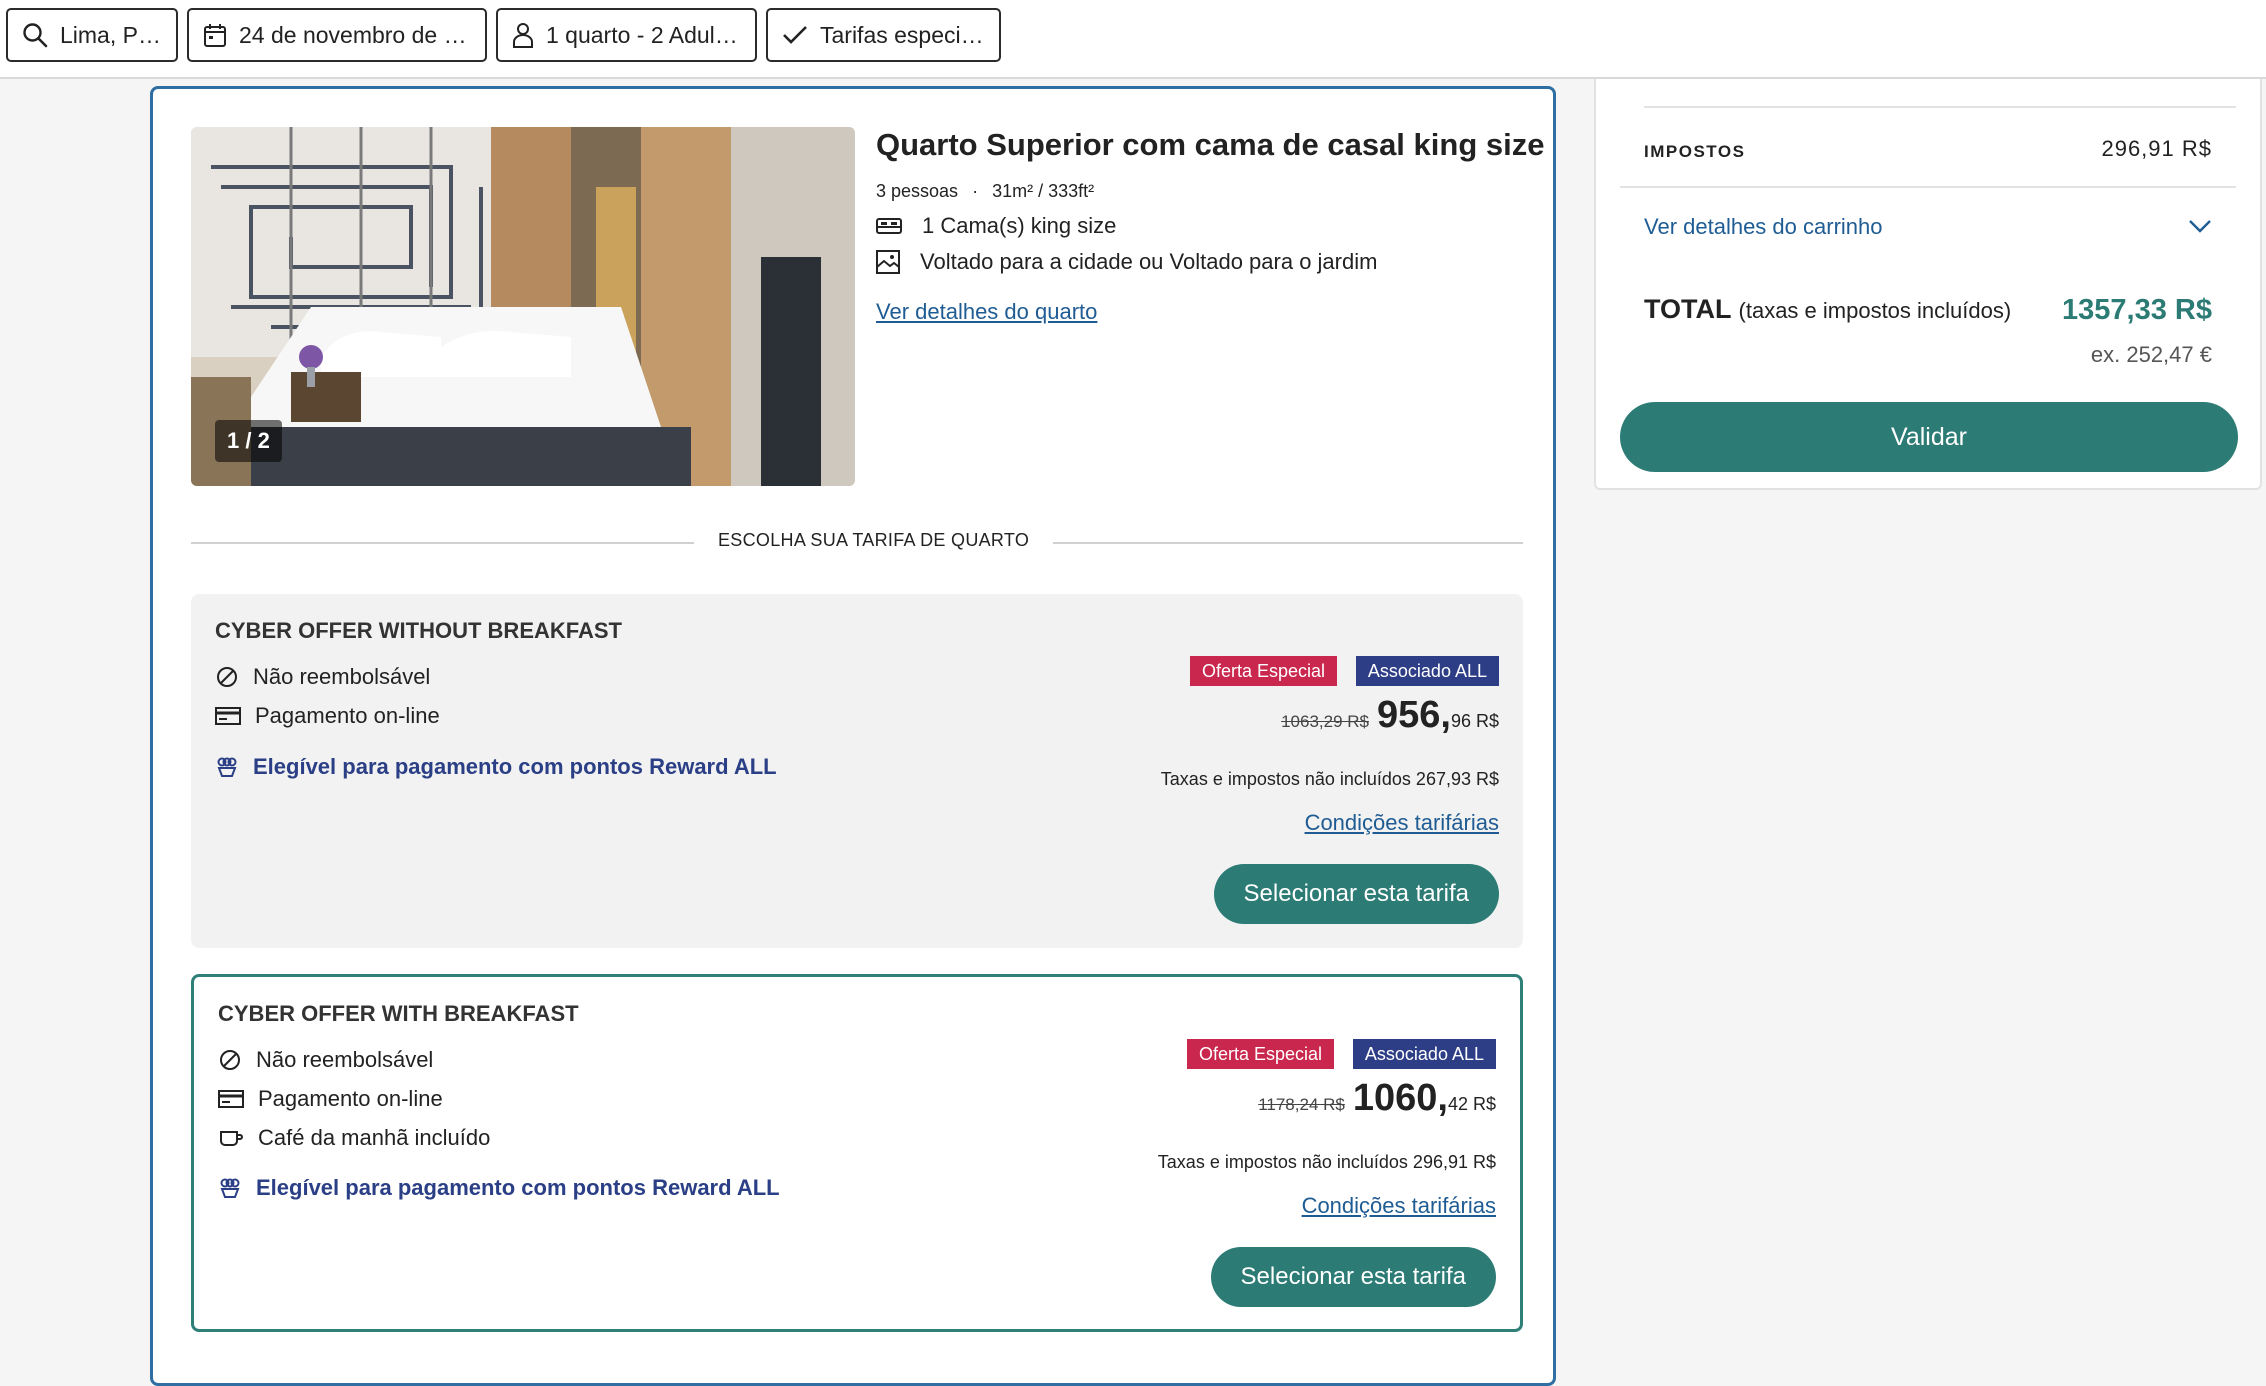 The width and height of the screenshot is (2266, 1386). Describe the element at coordinates (1763, 227) in the screenshot. I see `cart-details-link: Ver detalhes do carrinho` at that location.